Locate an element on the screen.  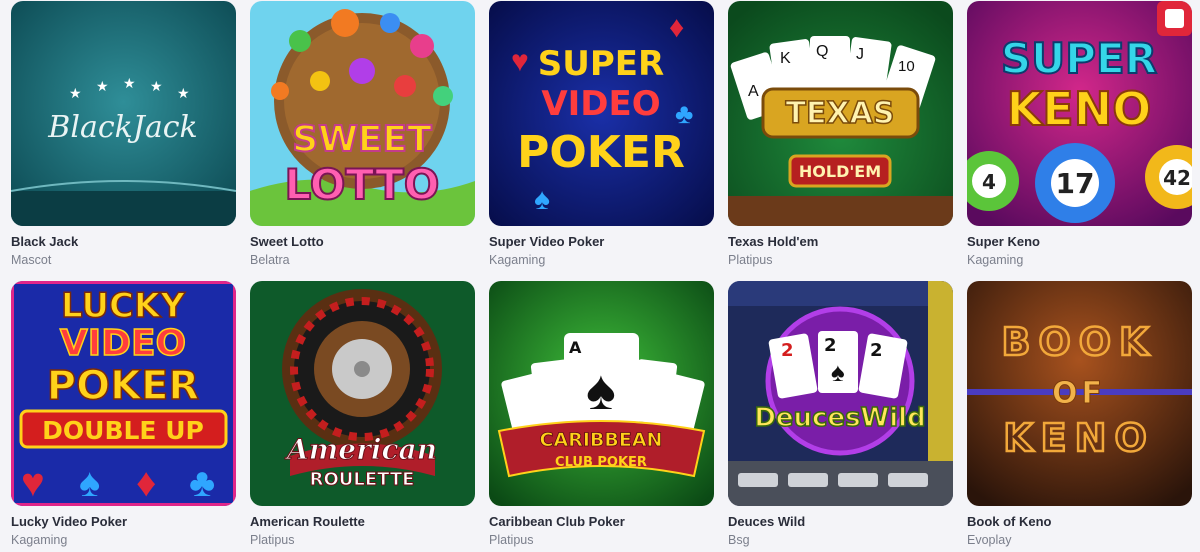
game-provider: Evoplay is located at coordinates (989, 540).